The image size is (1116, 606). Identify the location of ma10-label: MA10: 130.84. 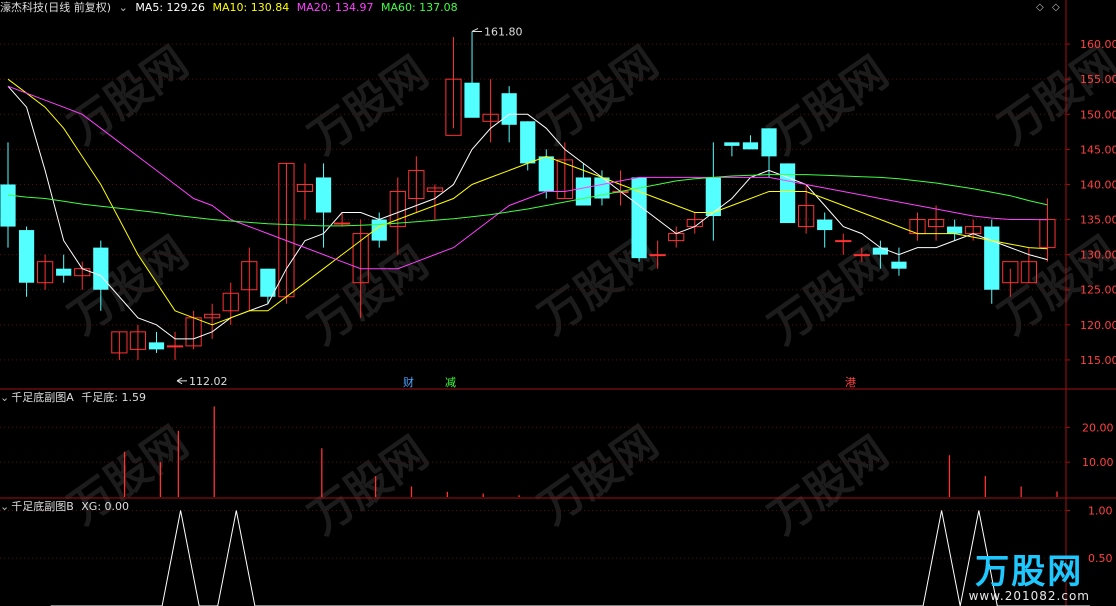
(251, 7).